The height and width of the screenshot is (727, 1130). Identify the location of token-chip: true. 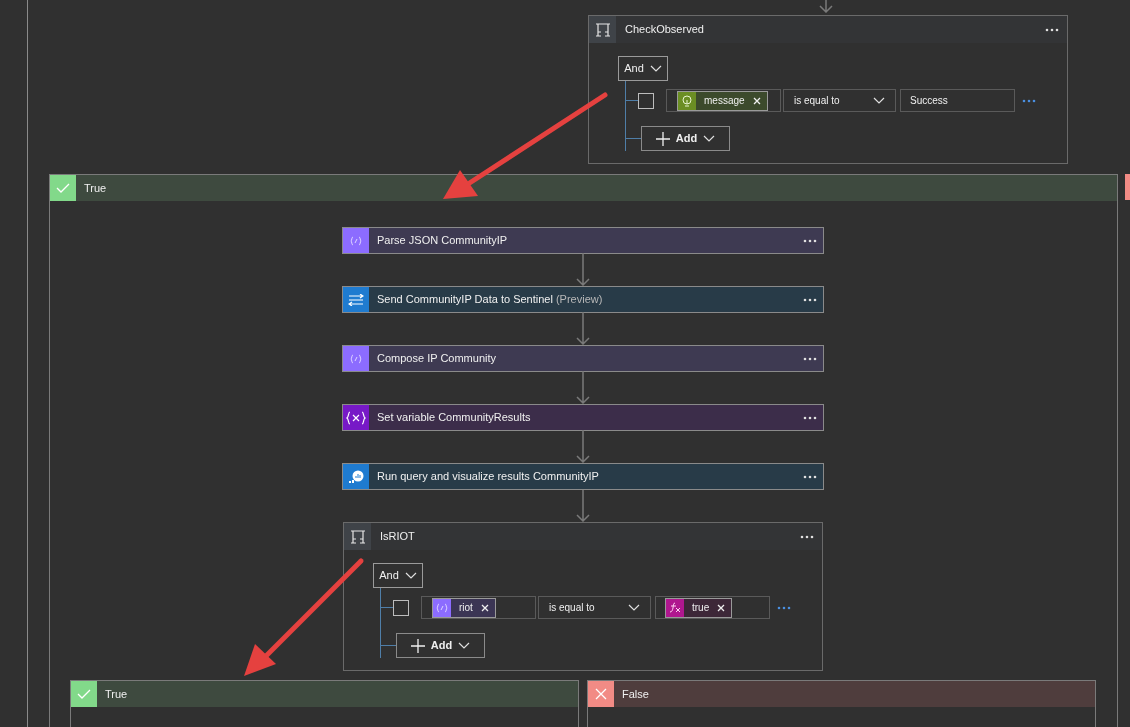
(699, 607).